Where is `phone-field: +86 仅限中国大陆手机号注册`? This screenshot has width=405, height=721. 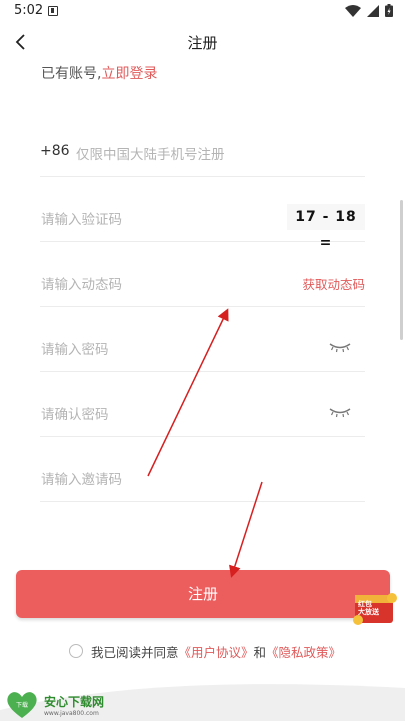 phone-field: +86 仅限中国大陆手机号注册 is located at coordinates (202, 154).